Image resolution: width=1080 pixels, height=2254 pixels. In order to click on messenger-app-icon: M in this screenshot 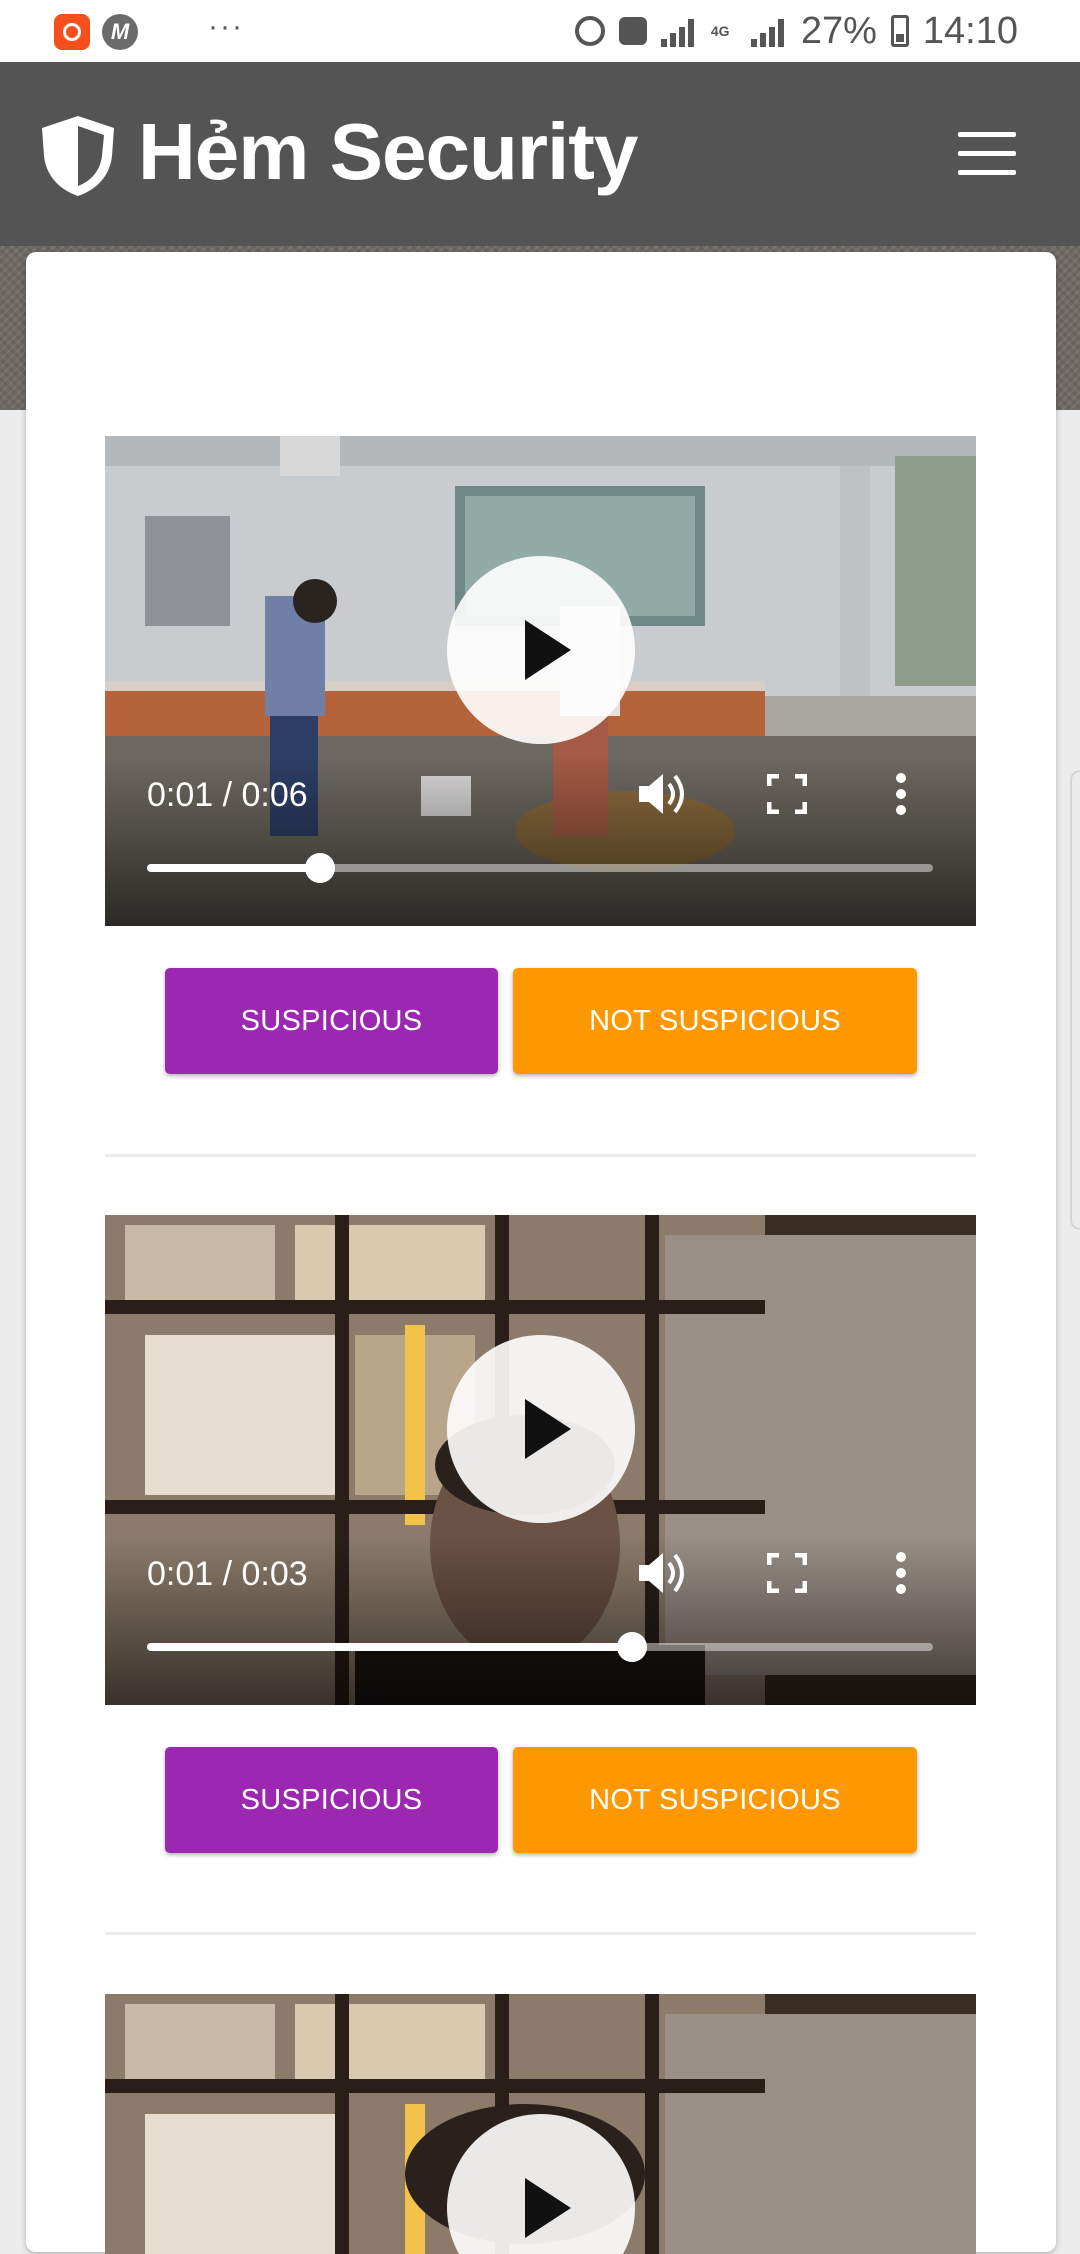, I will do `click(120, 32)`.